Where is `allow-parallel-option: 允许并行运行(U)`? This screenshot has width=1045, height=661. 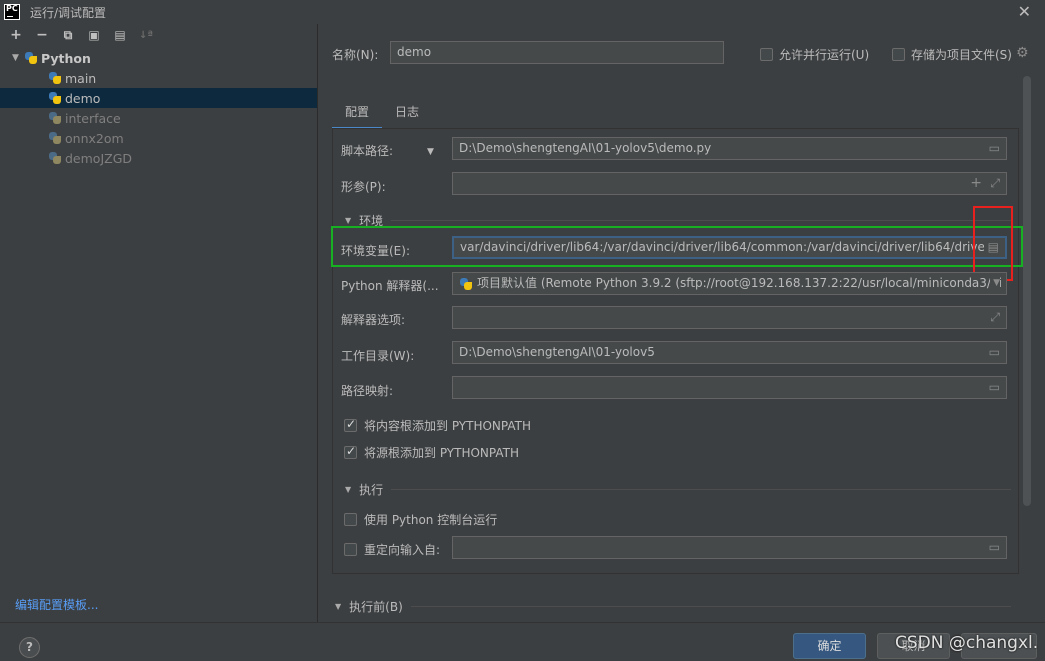 allow-parallel-option: 允许并行运行(U) is located at coordinates (814, 54).